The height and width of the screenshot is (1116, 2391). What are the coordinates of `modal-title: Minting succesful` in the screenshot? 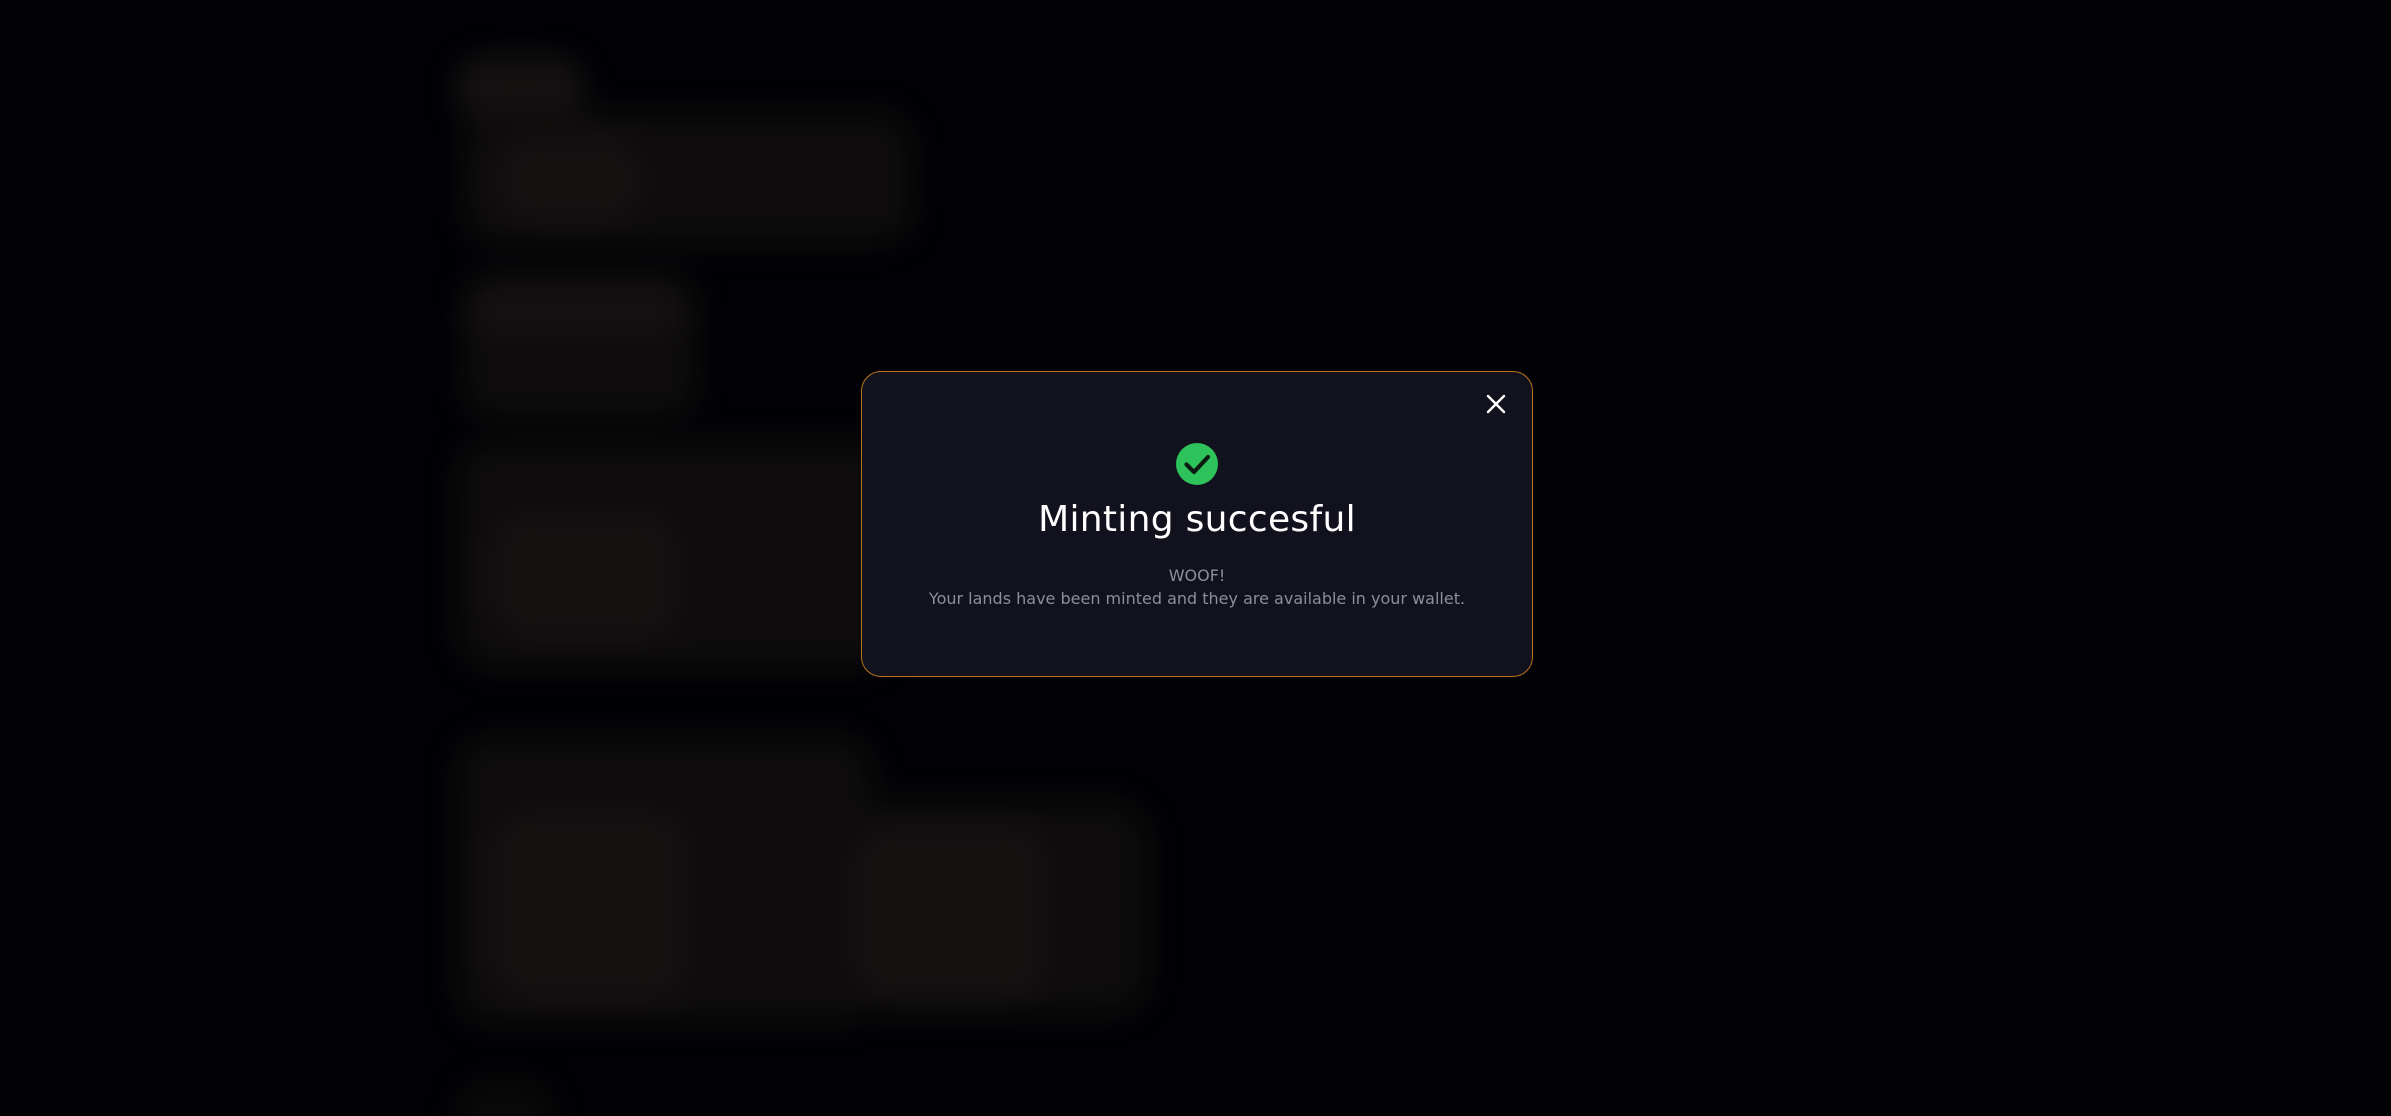 It's located at (1197, 519).